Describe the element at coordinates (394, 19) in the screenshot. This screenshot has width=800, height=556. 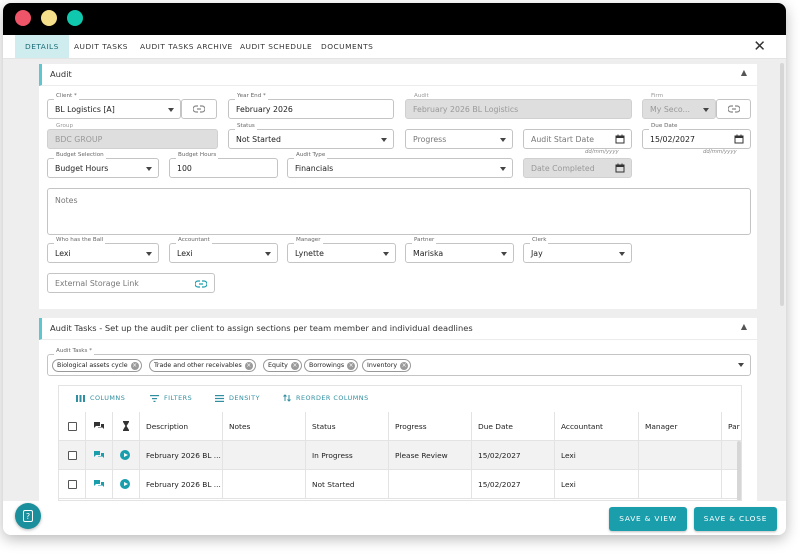
I see `window-titlebar` at that location.